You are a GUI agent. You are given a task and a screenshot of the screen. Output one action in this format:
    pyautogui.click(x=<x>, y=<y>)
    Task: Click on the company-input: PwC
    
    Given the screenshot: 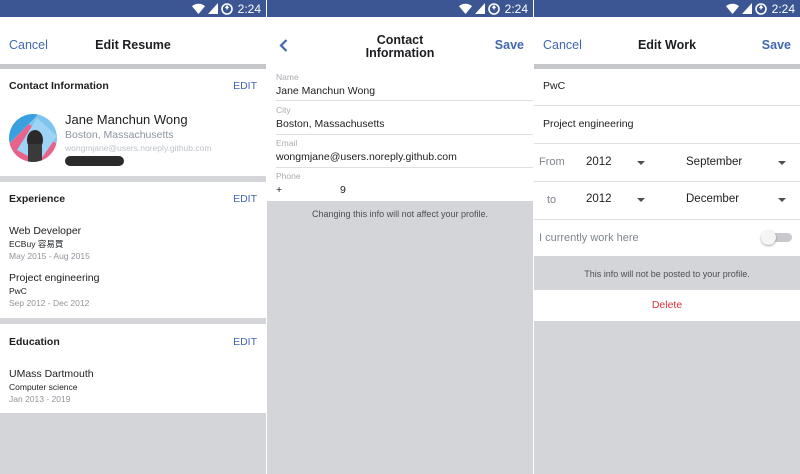 What is the action you would take?
    pyautogui.click(x=554, y=86)
    